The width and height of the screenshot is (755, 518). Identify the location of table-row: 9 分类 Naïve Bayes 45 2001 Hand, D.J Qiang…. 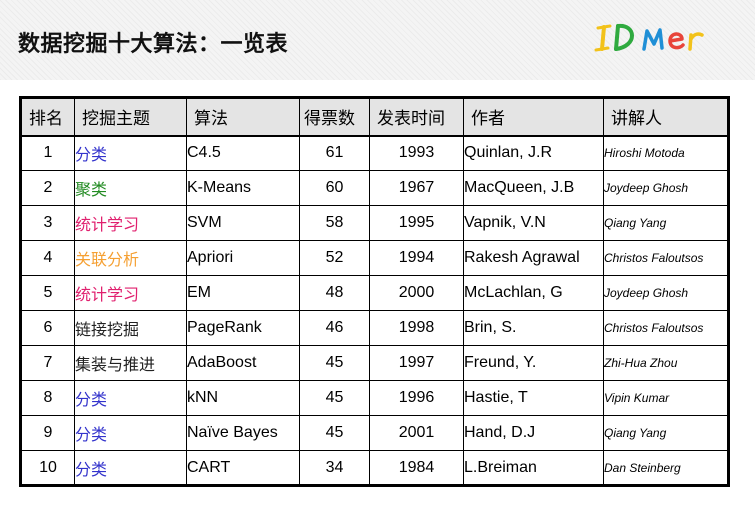
(374, 433).